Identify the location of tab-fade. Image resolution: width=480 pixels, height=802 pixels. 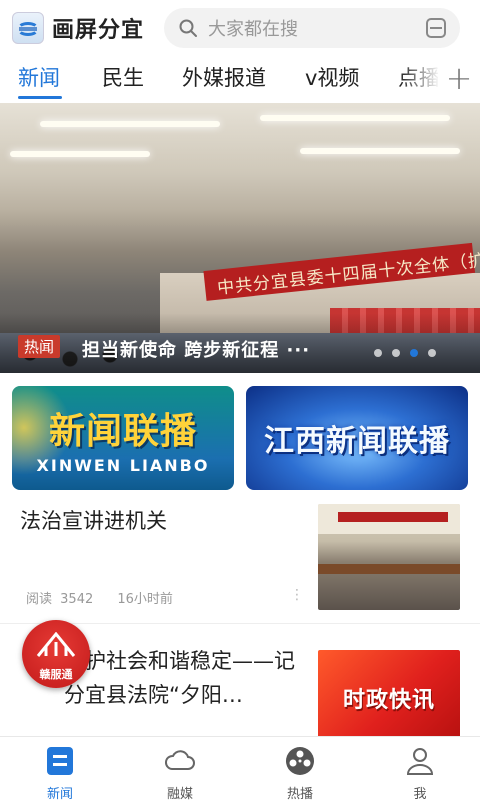
(420, 78).